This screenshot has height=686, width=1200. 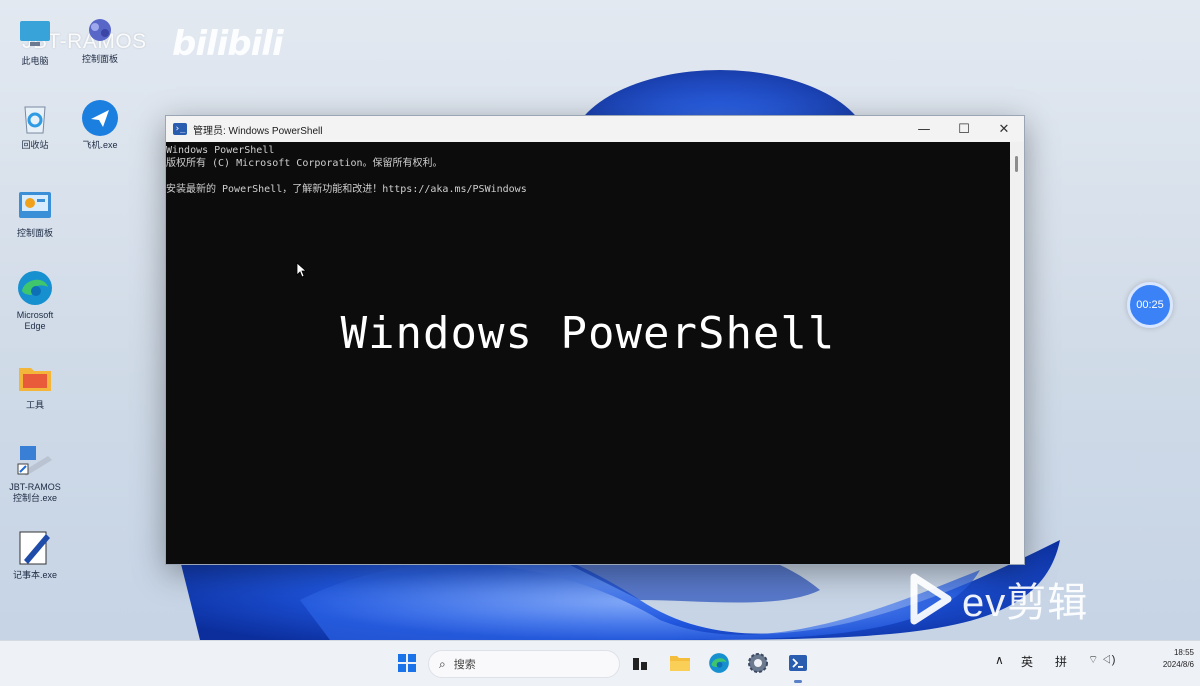 What do you see at coordinates (35, 206) in the screenshot?
I see `control-panel-icon` at bounding box center [35, 206].